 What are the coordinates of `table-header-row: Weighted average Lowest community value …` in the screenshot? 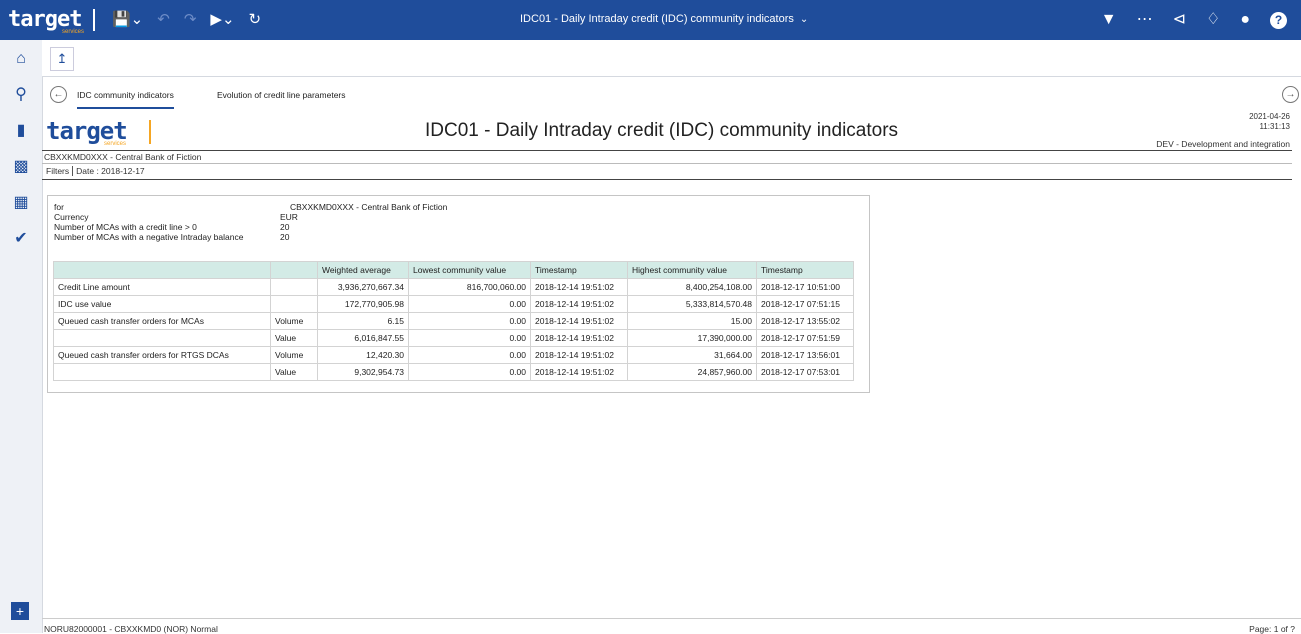 It's located at (453, 270).